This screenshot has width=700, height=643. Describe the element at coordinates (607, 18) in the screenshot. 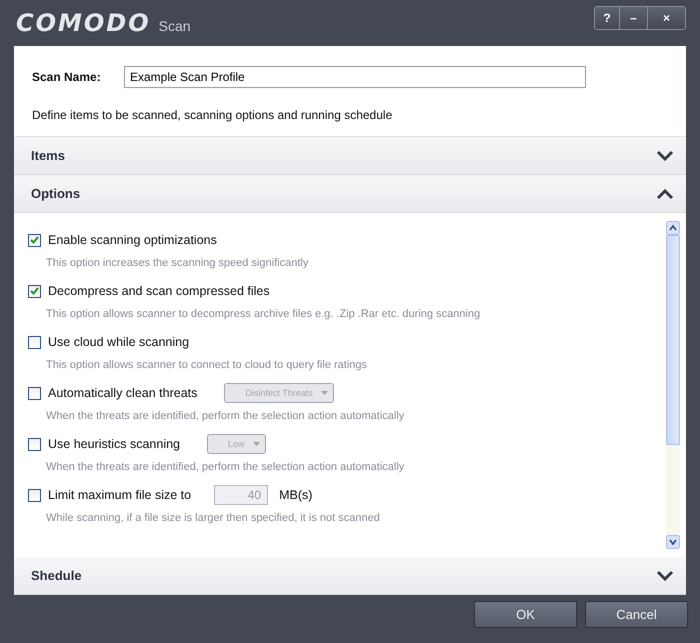

I see `help-button: ?` at that location.